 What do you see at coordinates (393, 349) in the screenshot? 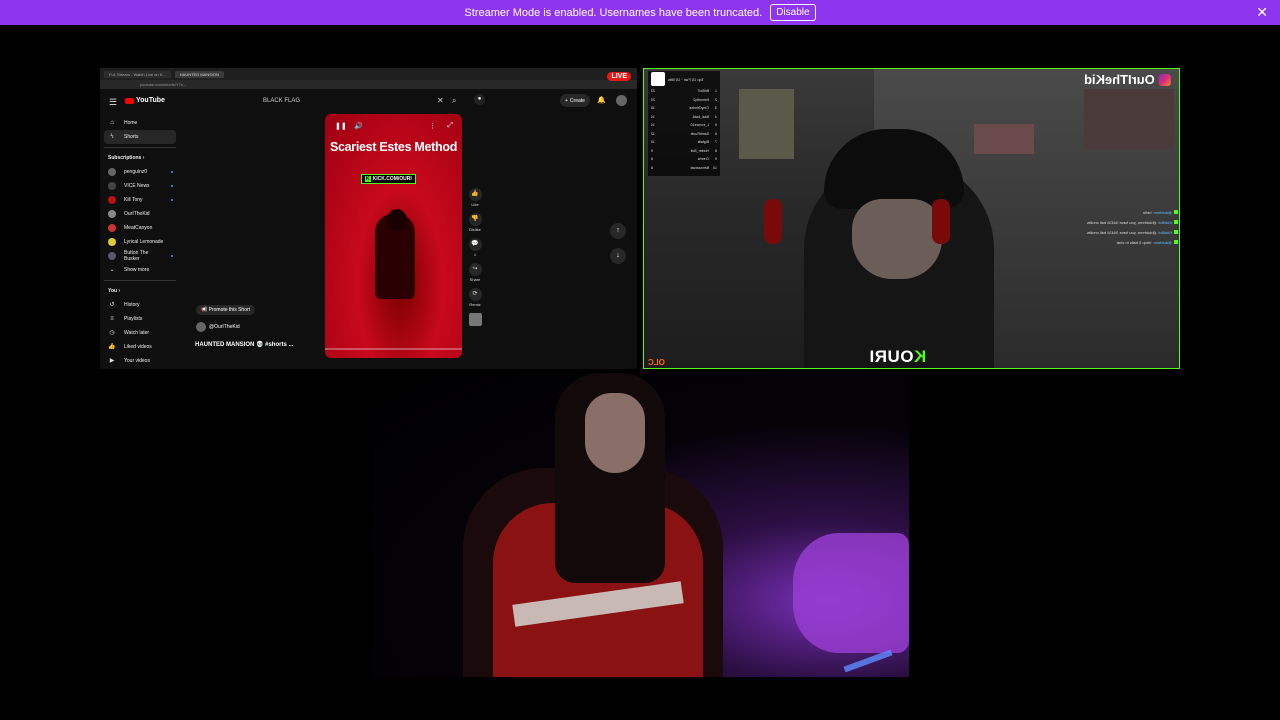
I see `video-progress-bar` at bounding box center [393, 349].